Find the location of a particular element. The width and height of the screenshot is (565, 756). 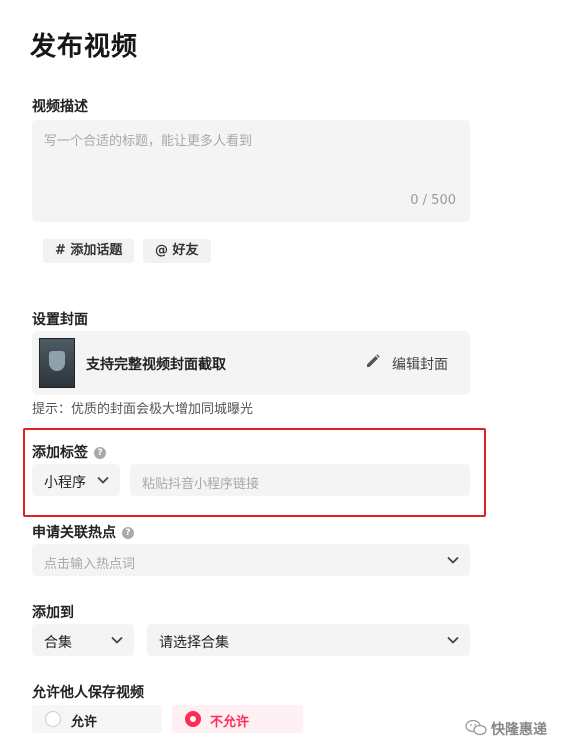

watermark-text: 快隆惠递 is located at coordinates (519, 730).